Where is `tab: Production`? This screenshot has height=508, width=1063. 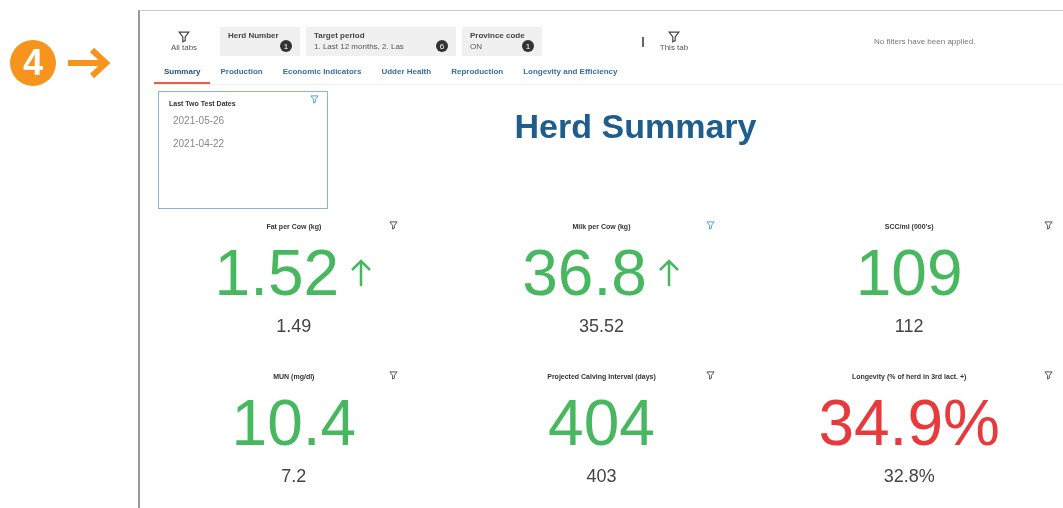
tab: Production is located at coordinates (241, 74).